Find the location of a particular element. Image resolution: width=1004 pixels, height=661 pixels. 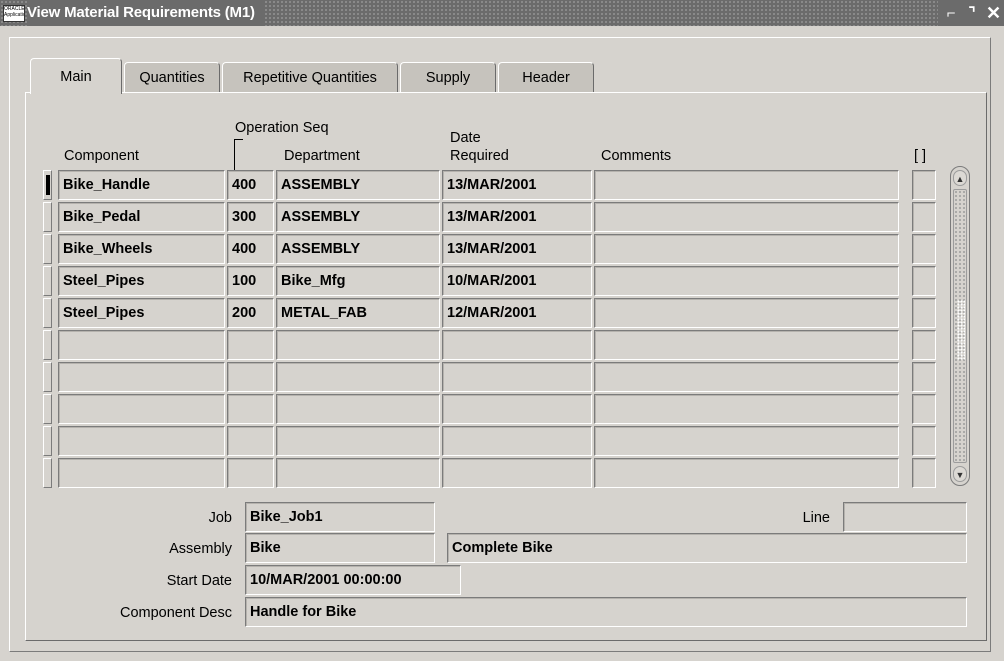

window-title: View Material Requirements (M1) is located at coordinates (146, 13).